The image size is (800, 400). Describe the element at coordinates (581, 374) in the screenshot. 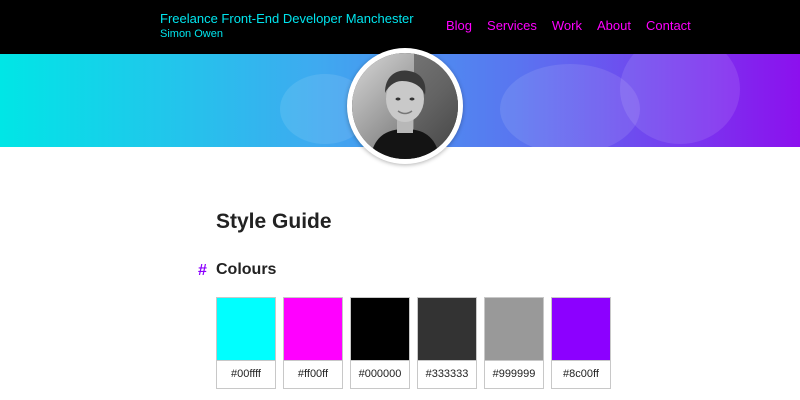

I see `swatch-label: #8c00ff` at that location.